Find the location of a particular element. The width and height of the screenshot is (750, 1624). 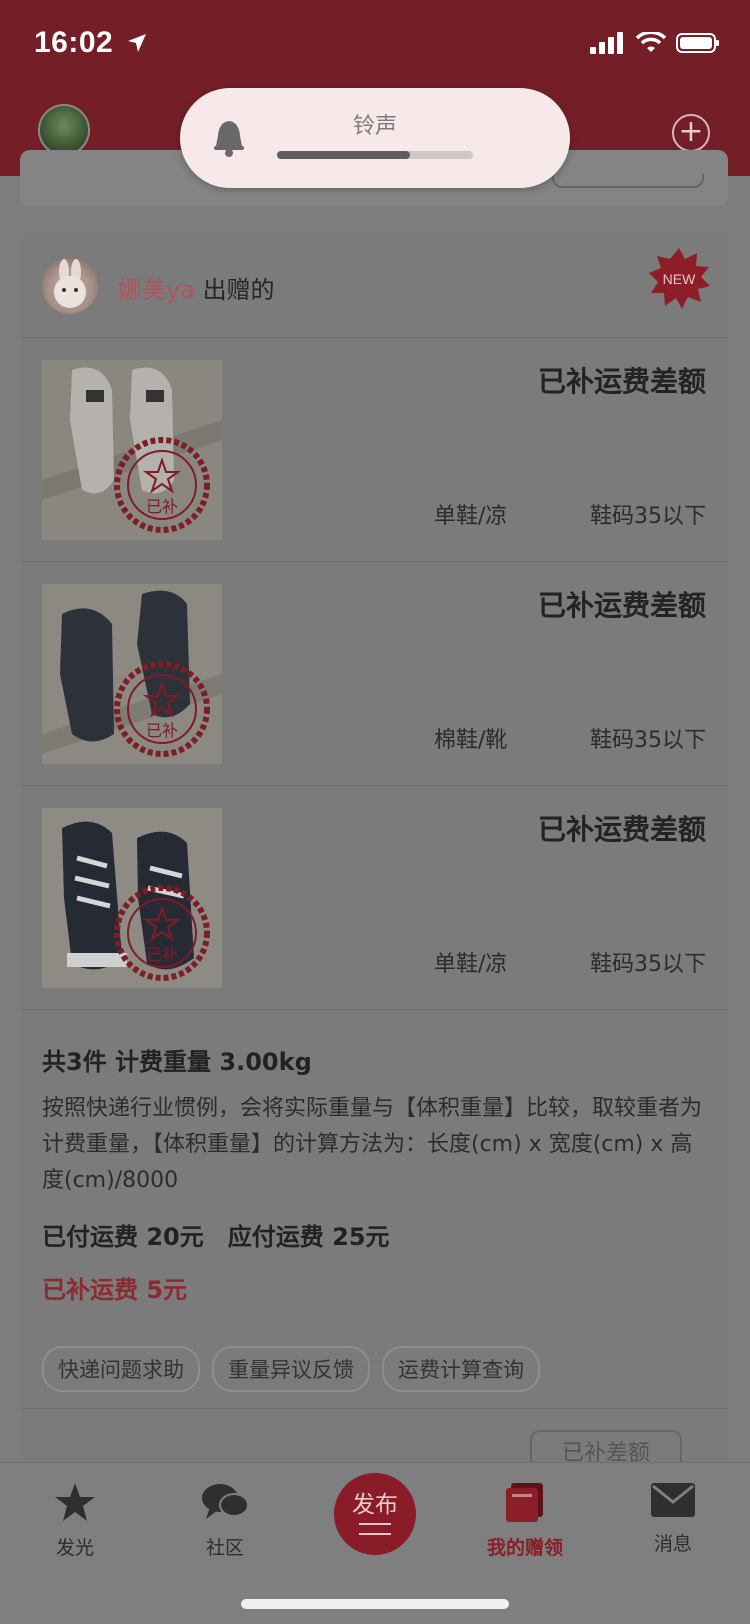

signal-icon is located at coordinates (606, 43).